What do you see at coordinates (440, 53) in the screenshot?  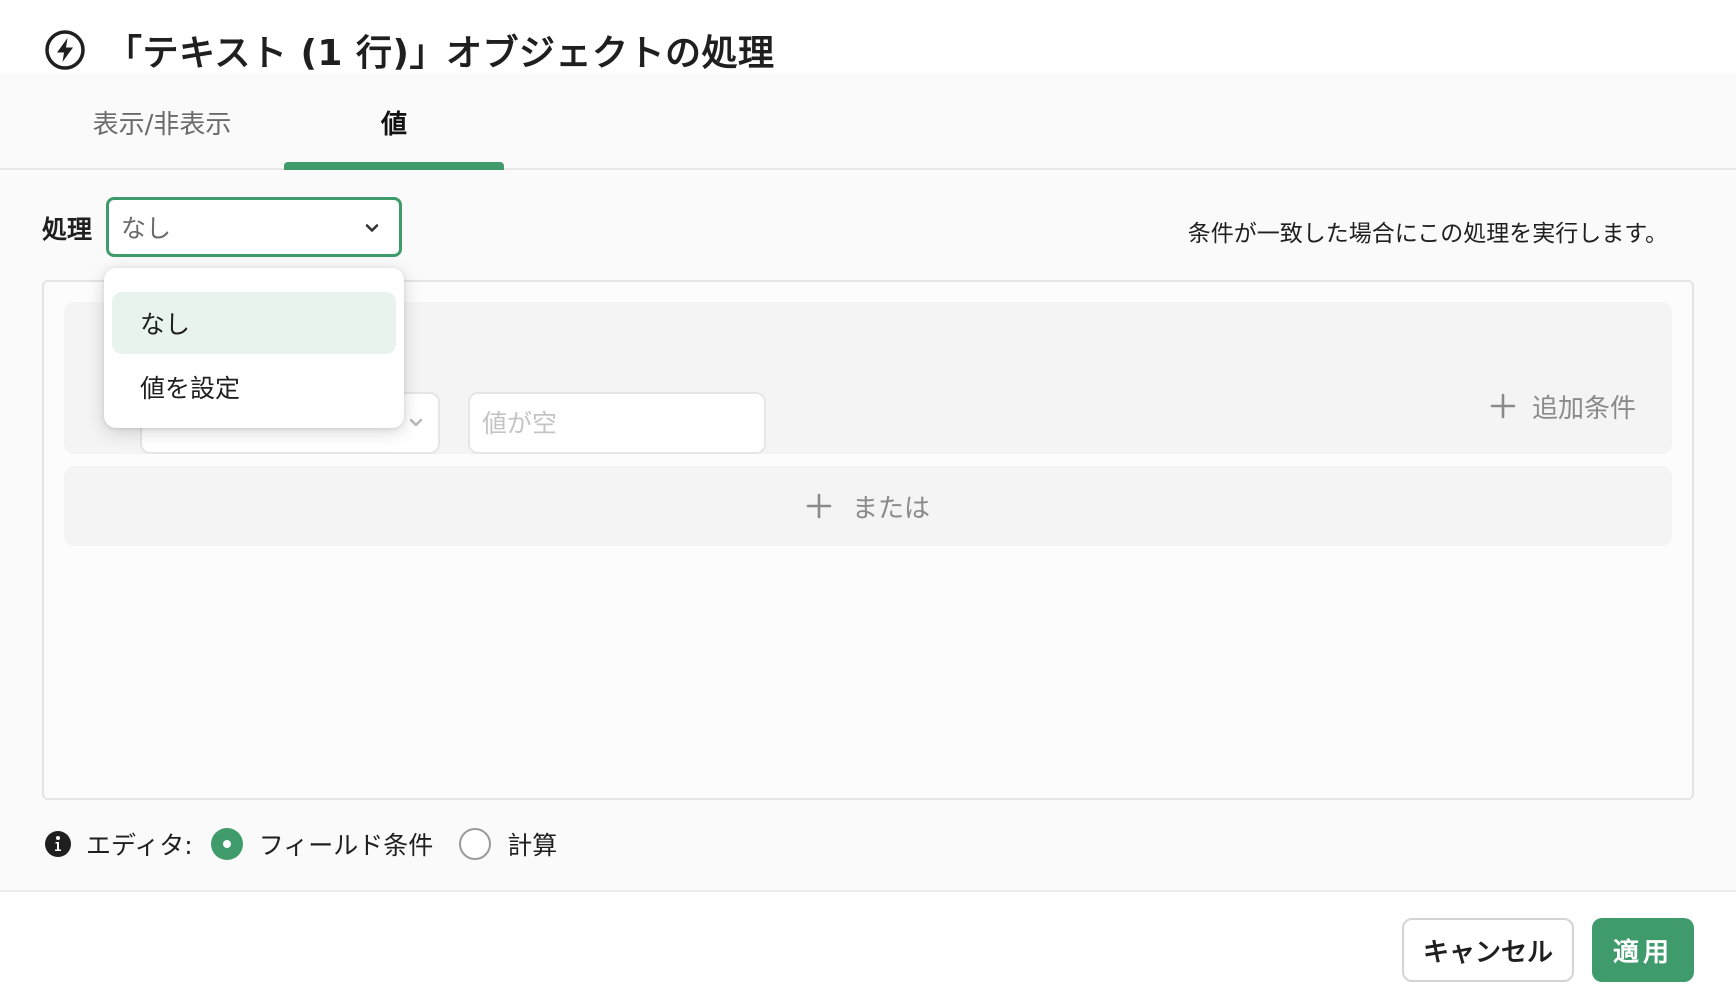 I see `dialog-title: 「テキスト (1 行)」オブジェクトの処理` at bounding box center [440, 53].